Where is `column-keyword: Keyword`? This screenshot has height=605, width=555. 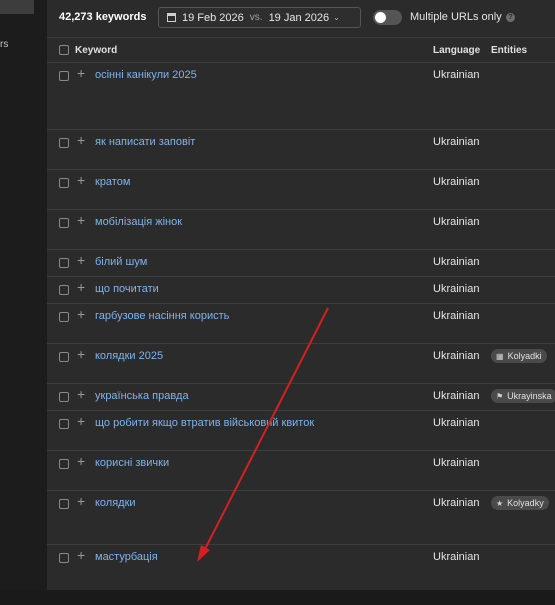 column-keyword: Keyword is located at coordinates (96, 50).